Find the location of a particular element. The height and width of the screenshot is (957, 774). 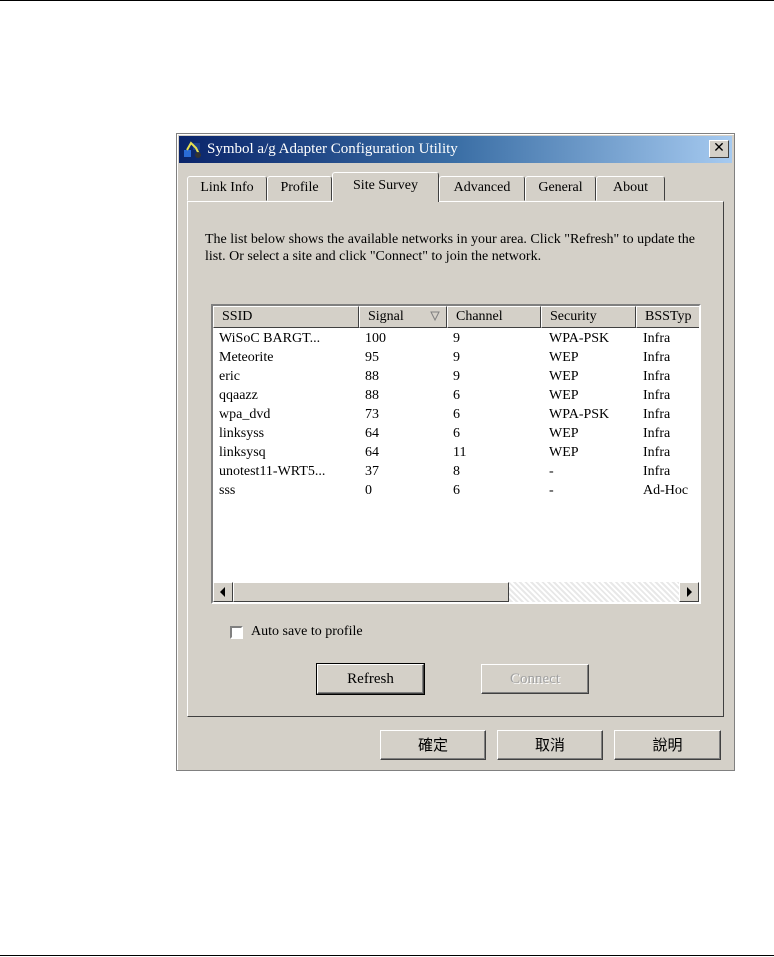

list-item: WiSoC BARGT... 100 9 WPA-PSK Infra is located at coordinates (456, 338).